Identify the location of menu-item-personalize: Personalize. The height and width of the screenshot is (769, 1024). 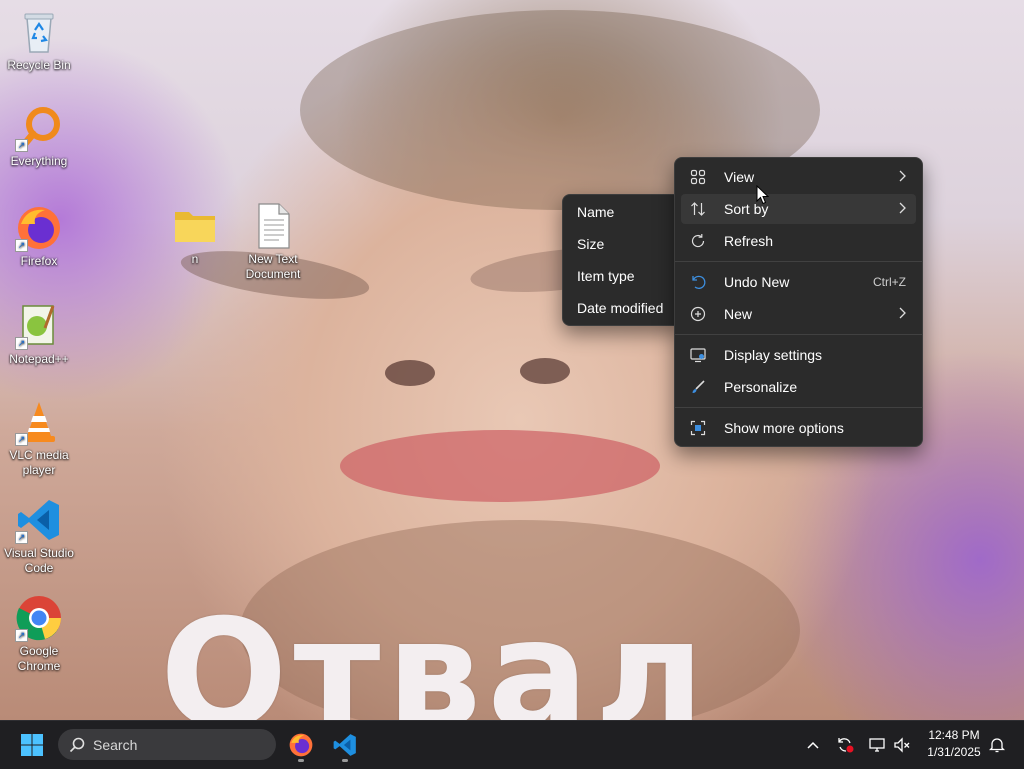
(798, 387).